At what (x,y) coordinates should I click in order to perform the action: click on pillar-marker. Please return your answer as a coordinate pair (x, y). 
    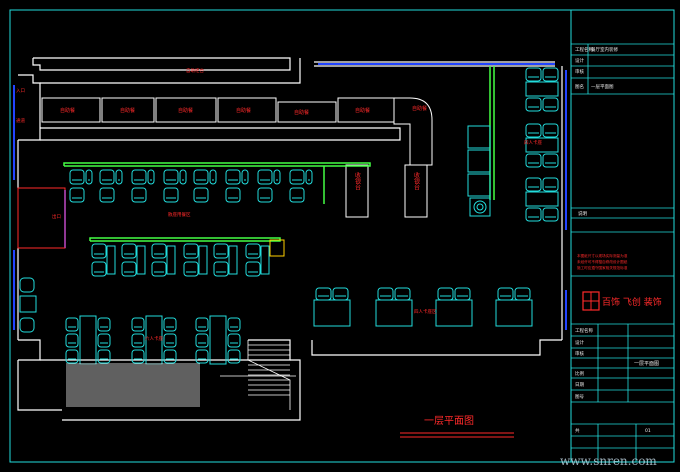
    Looking at the image, I should click on (277, 248).